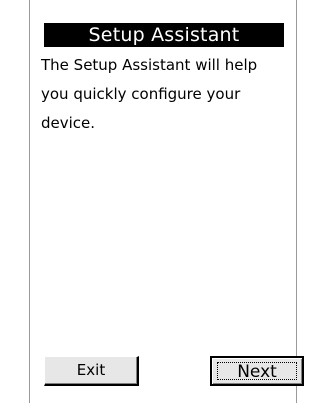  Describe the element at coordinates (296, 201) in the screenshot. I see `frame-right-border` at that location.